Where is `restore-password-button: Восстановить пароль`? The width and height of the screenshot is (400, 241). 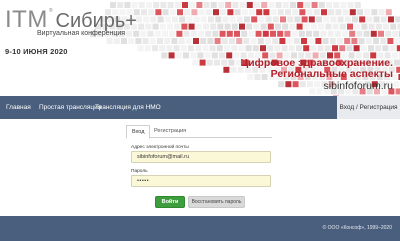 restore-password-button: Восстановить пароль is located at coordinates (216, 202).